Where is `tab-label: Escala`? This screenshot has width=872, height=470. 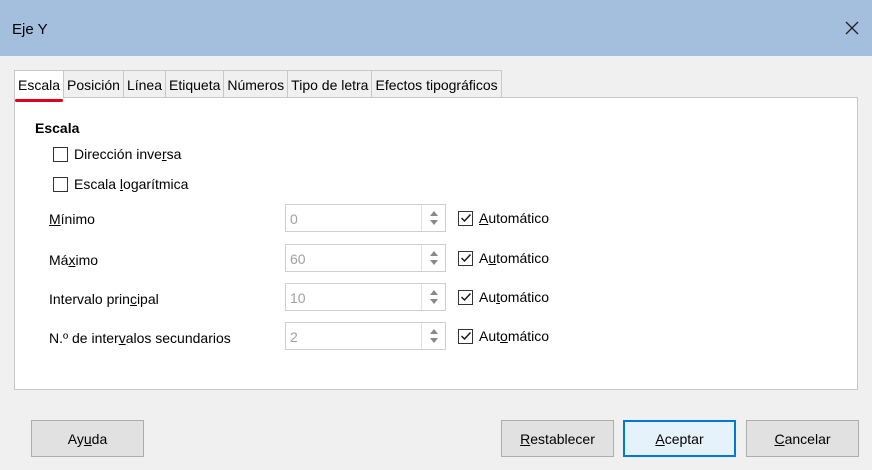
tab-label: Escala is located at coordinates (39, 84).